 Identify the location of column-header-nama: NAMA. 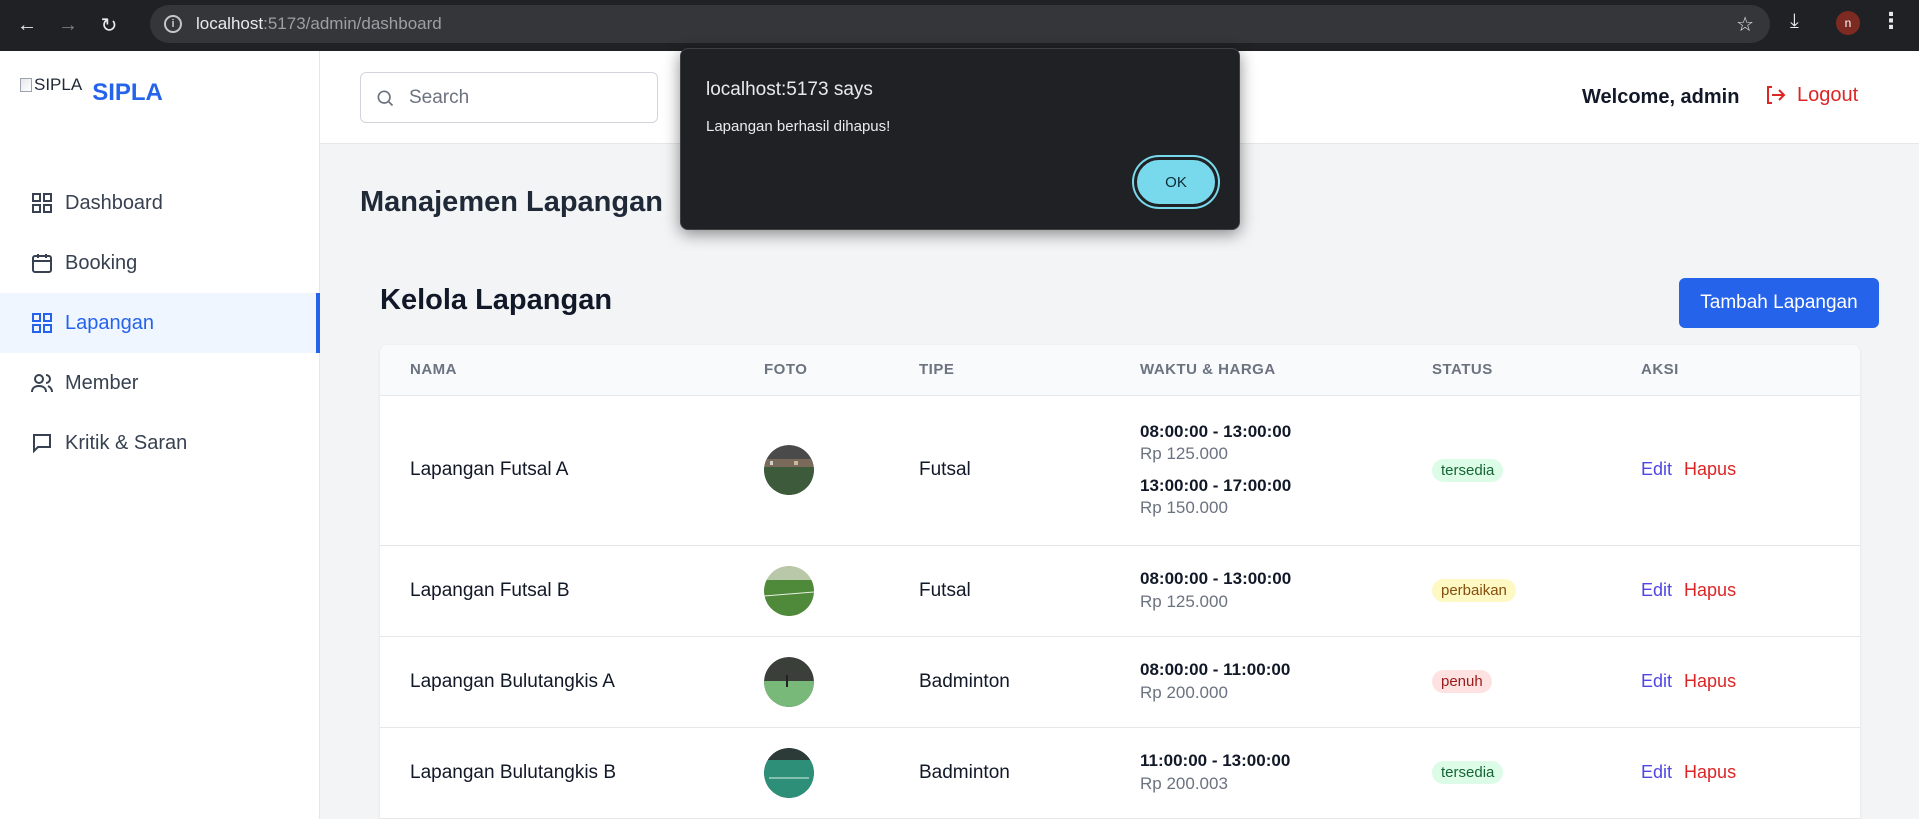
(572, 370).